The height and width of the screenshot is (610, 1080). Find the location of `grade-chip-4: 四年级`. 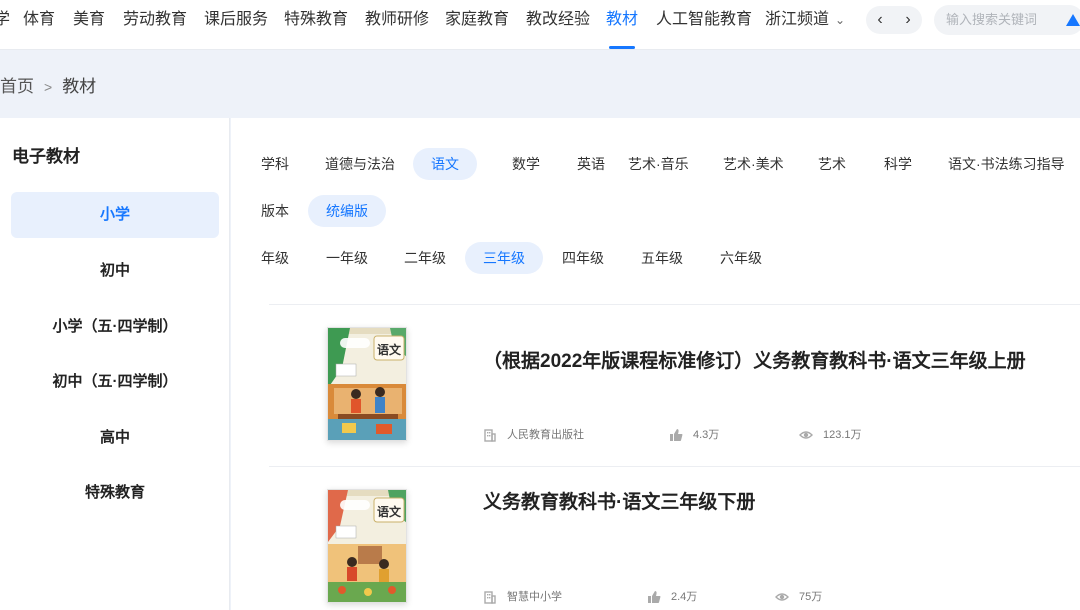

grade-chip-4: 四年级 is located at coordinates (583, 258).